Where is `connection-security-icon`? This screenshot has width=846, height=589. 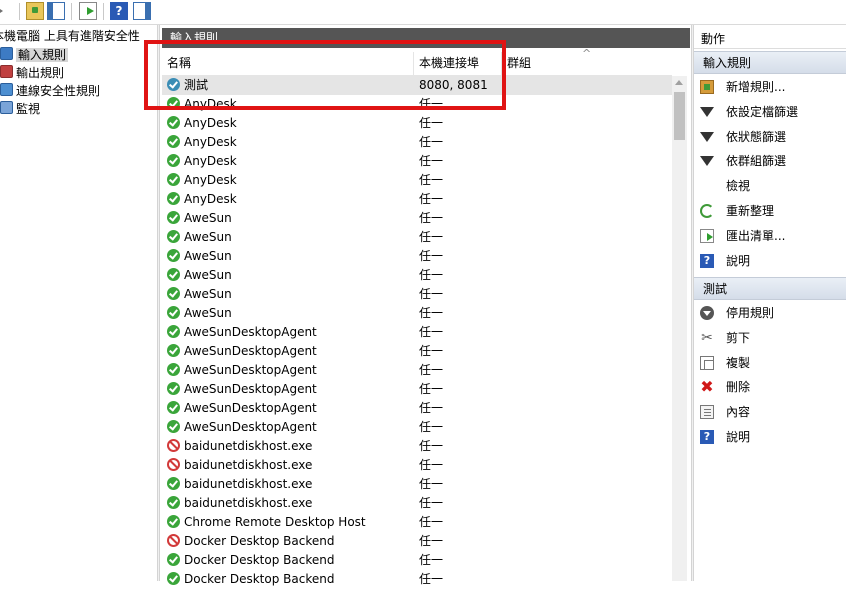 connection-security-icon is located at coordinates (6, 89).